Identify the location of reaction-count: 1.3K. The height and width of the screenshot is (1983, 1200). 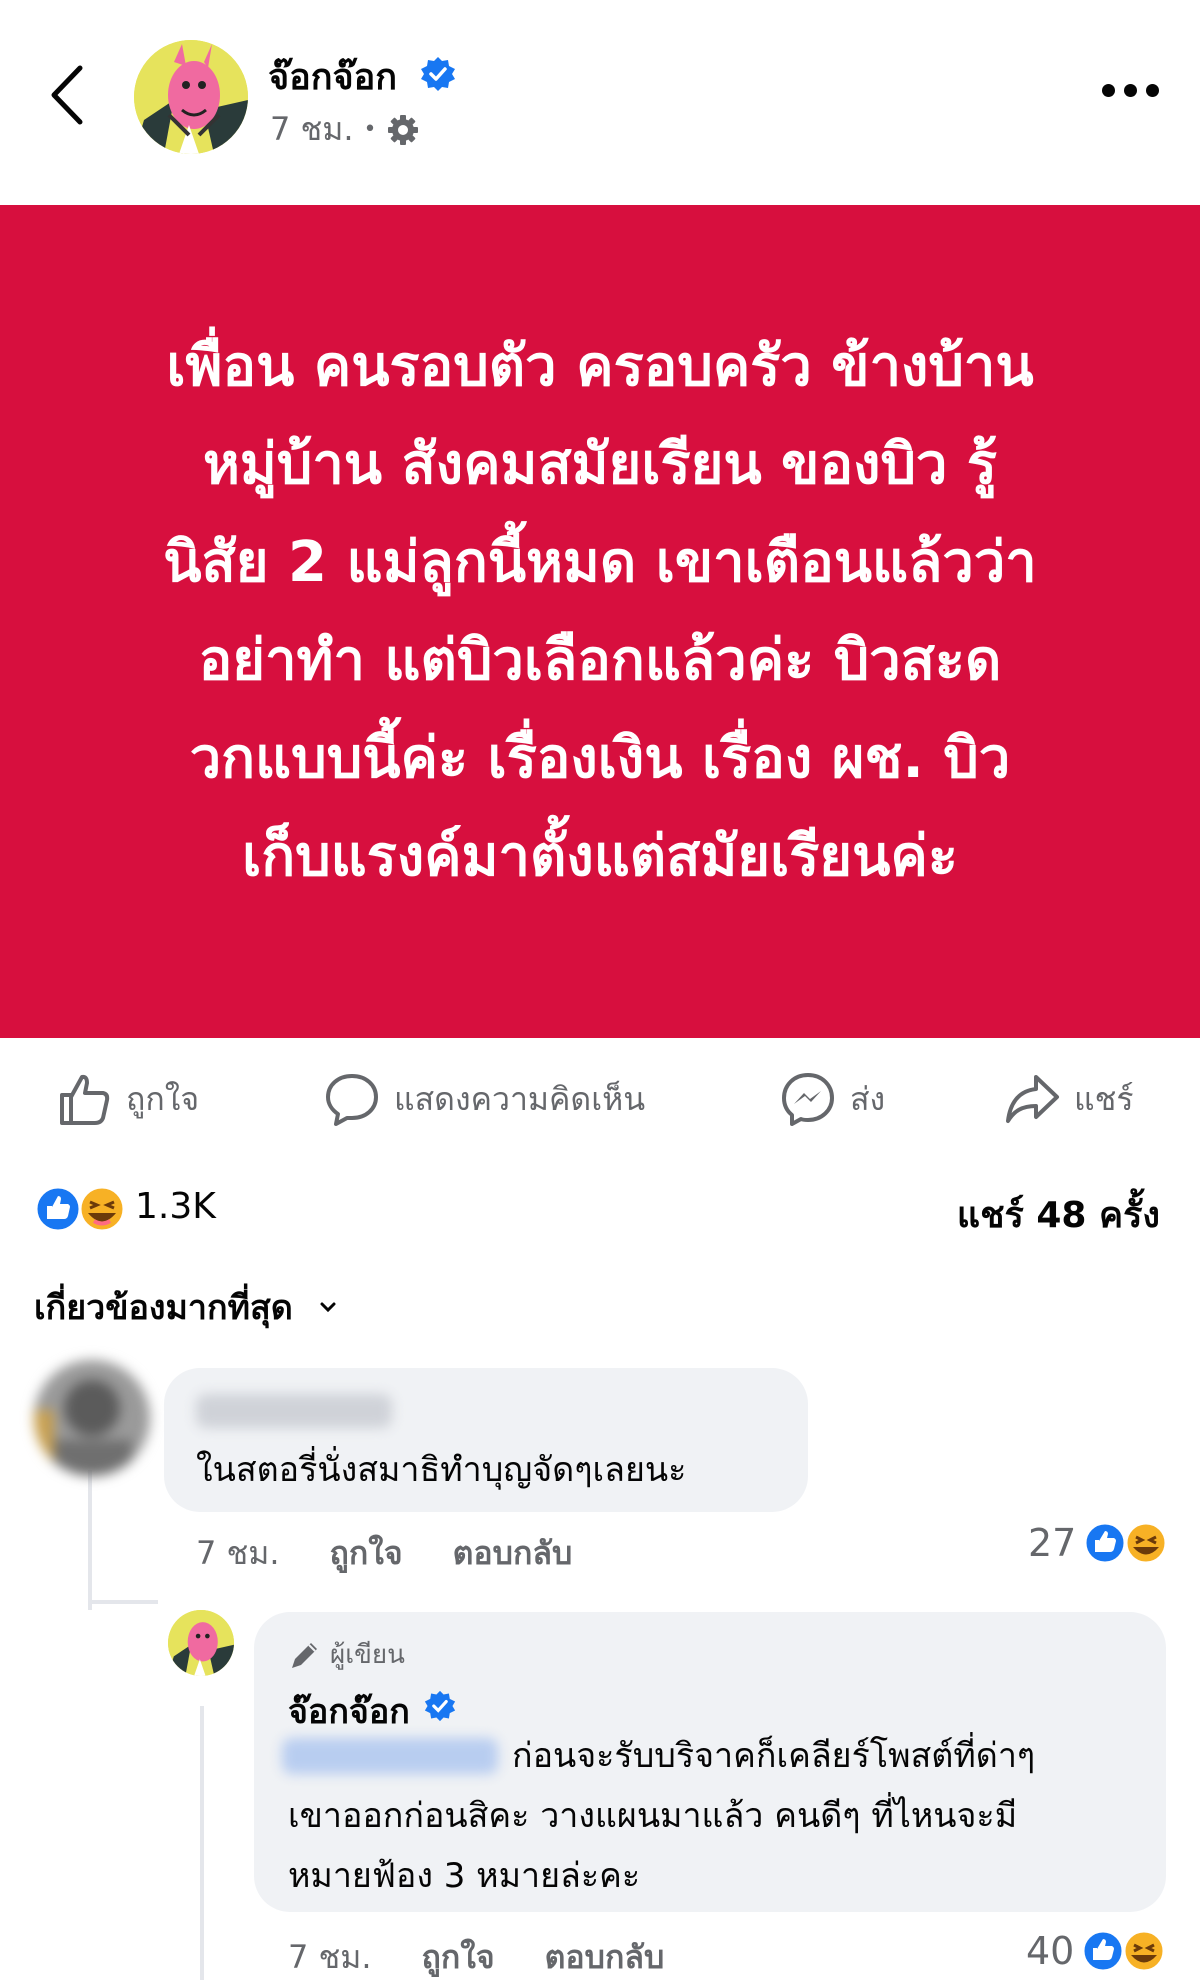
(175, 1206).